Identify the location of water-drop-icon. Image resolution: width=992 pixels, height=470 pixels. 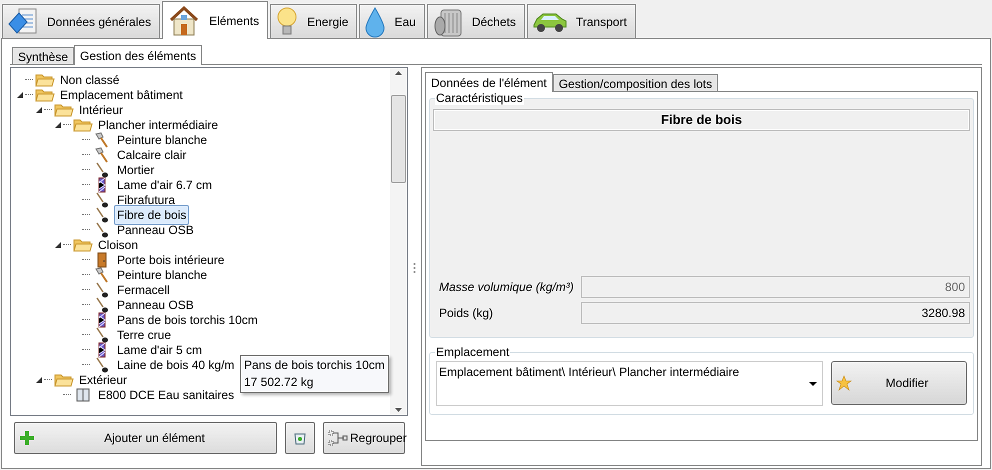
(375, 22).